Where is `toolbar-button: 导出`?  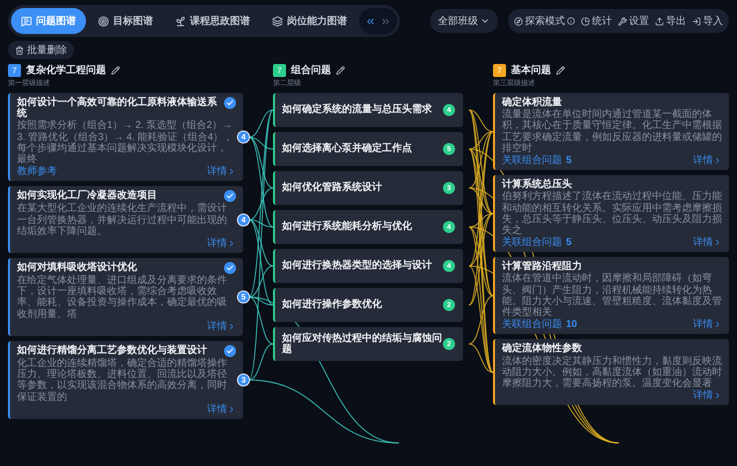 toolbar-button: 导出 is located at coordinates (670, 21).